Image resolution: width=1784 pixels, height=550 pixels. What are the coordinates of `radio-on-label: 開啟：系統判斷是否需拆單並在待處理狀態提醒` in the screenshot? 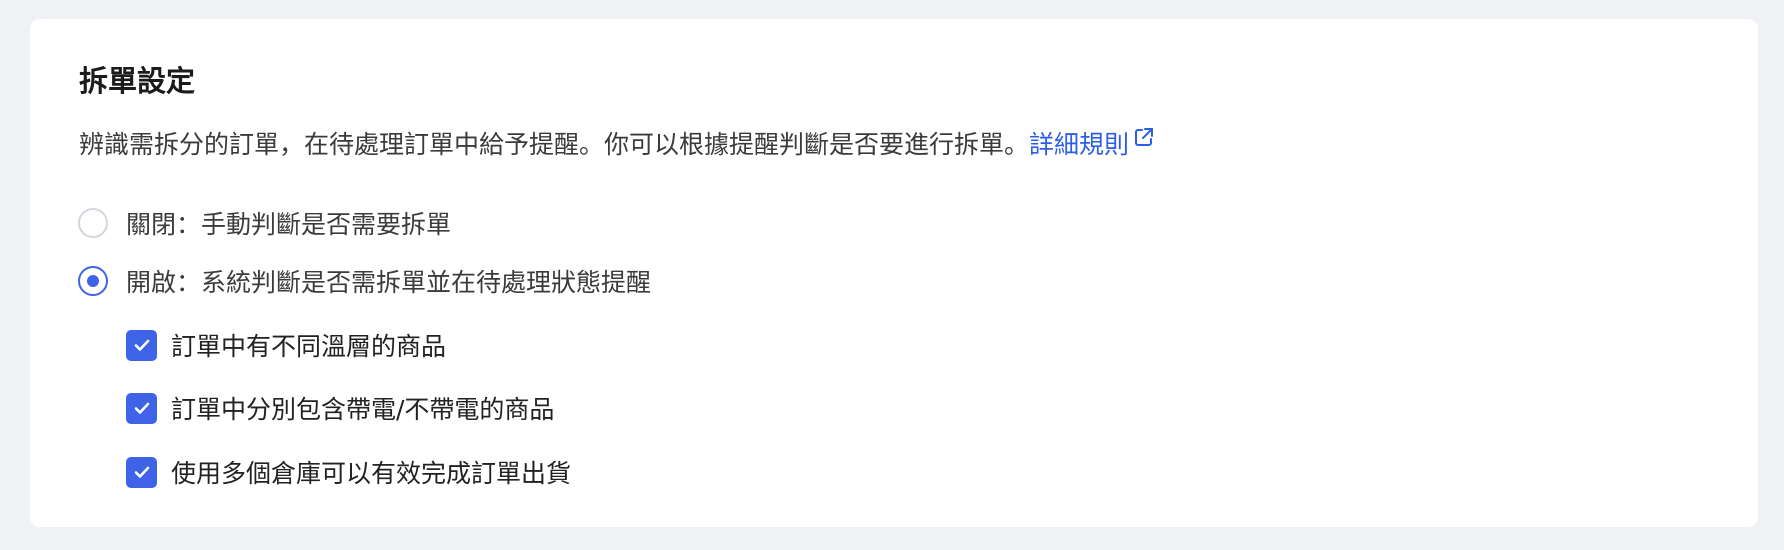 It's located at (389, 282).